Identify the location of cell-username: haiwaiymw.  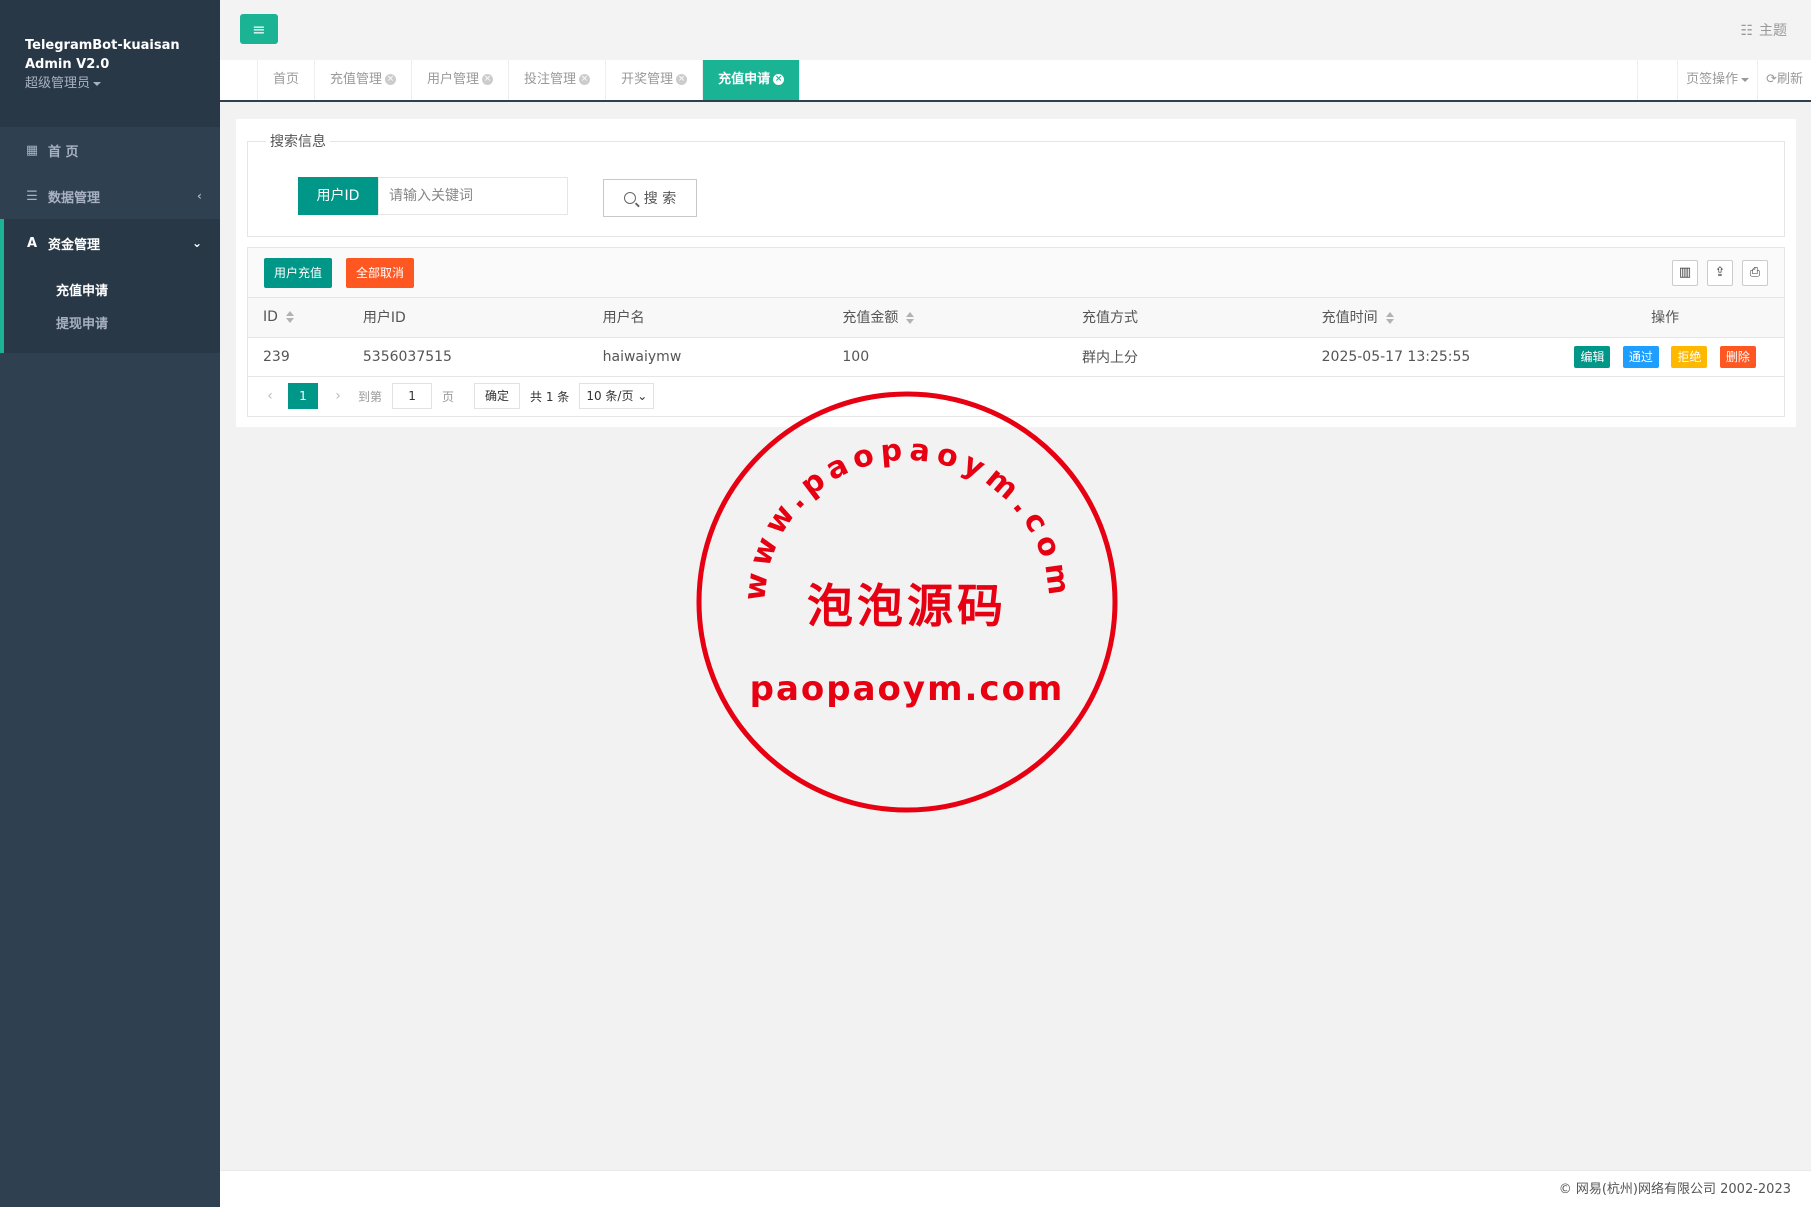
(707, 357).